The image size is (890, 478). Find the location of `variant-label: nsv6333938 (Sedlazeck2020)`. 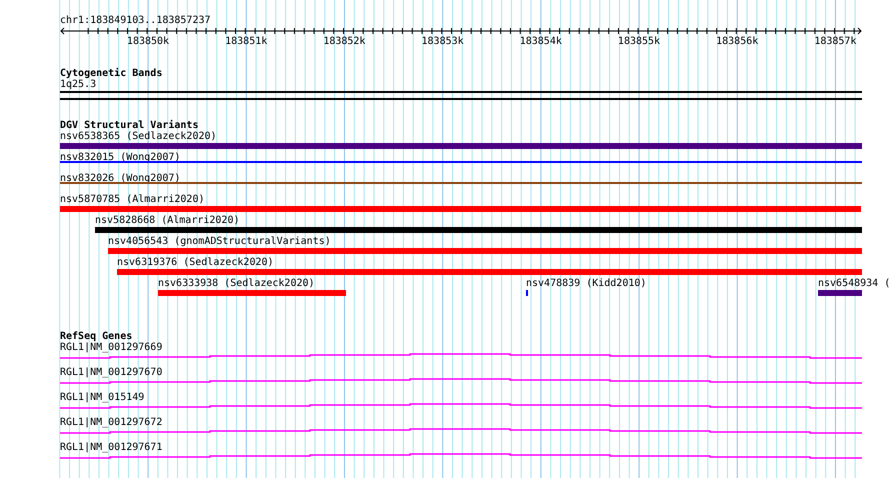

variant-label: nsv6333938 (Sedlazeck2020) is located at coordinates (236, 283).